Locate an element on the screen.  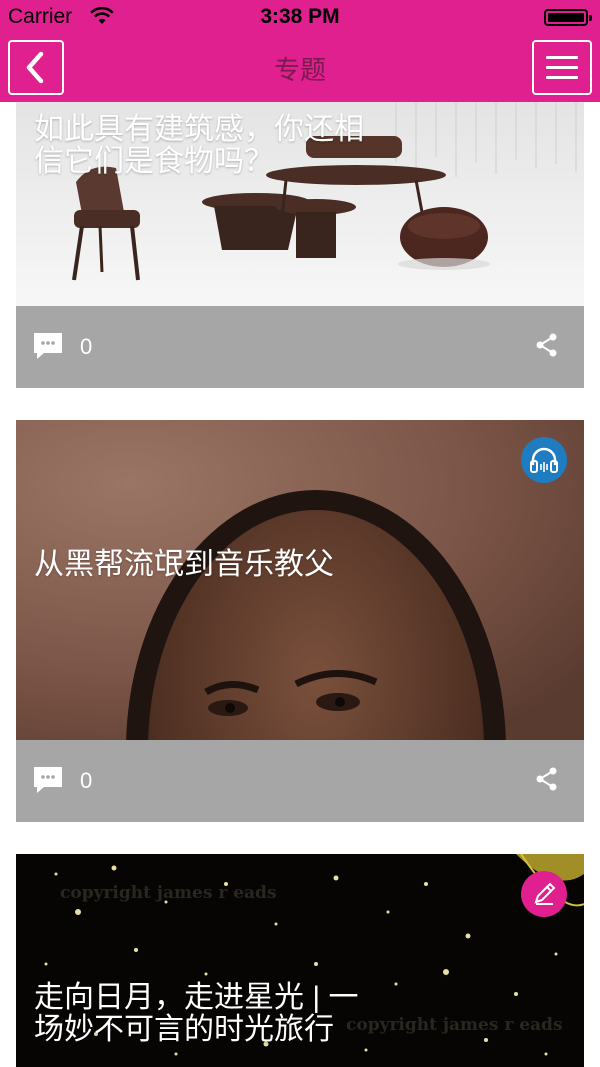
navigation-bar: 专题 is located at coordinates (300, 67).